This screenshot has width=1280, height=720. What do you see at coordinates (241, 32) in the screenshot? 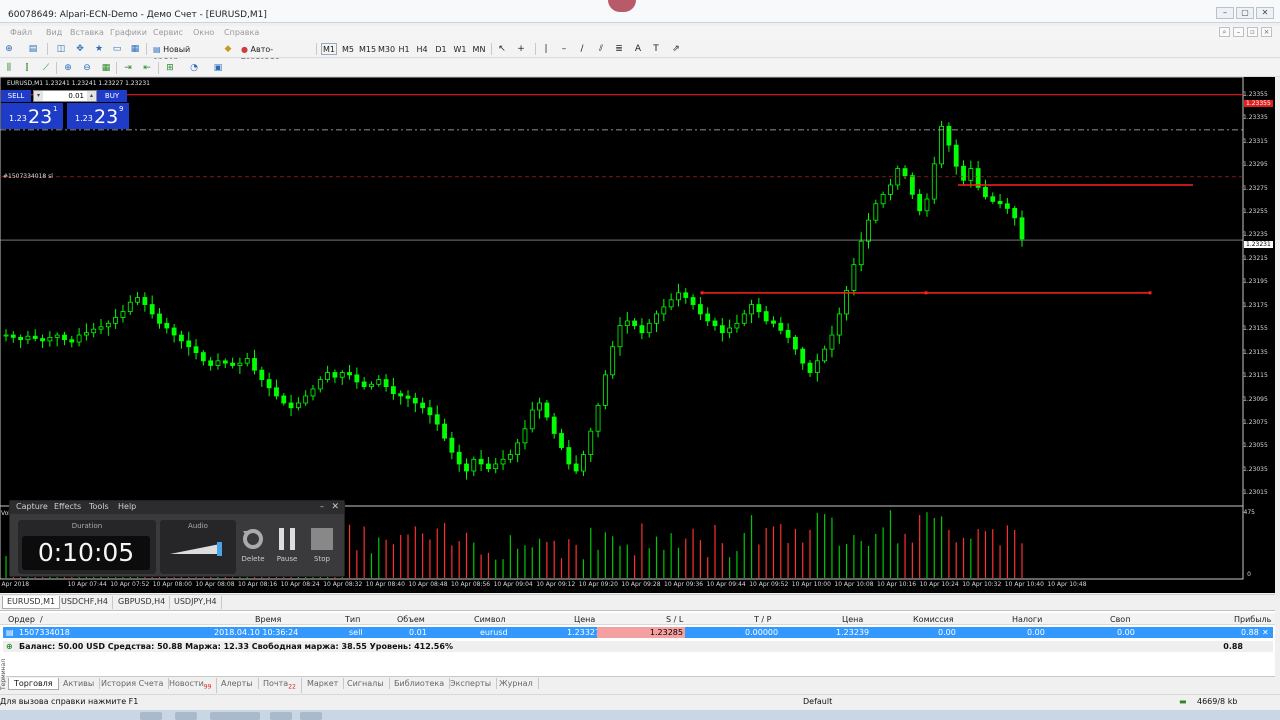
I see `menu-help: Справка` at bounding box center [241, 32].